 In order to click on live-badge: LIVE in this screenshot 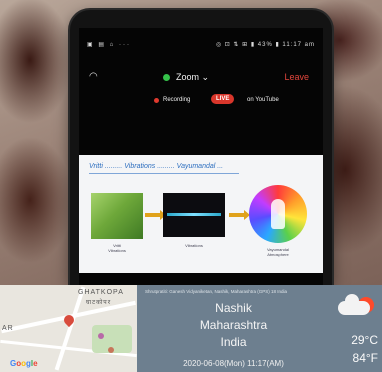, I will do `click(223, 99)`.